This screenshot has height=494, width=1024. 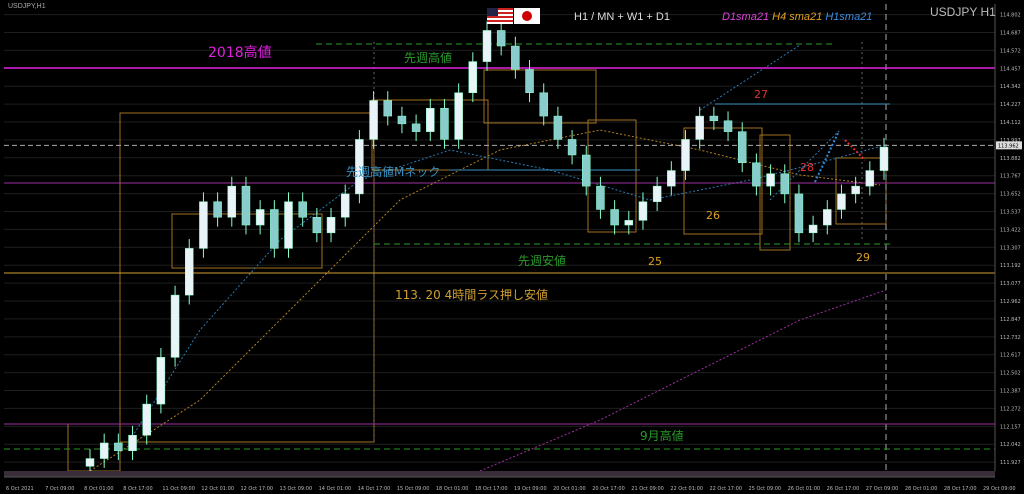 I want to click on symbol-watermark: USDJPY H1, so click(x=963, y=12).